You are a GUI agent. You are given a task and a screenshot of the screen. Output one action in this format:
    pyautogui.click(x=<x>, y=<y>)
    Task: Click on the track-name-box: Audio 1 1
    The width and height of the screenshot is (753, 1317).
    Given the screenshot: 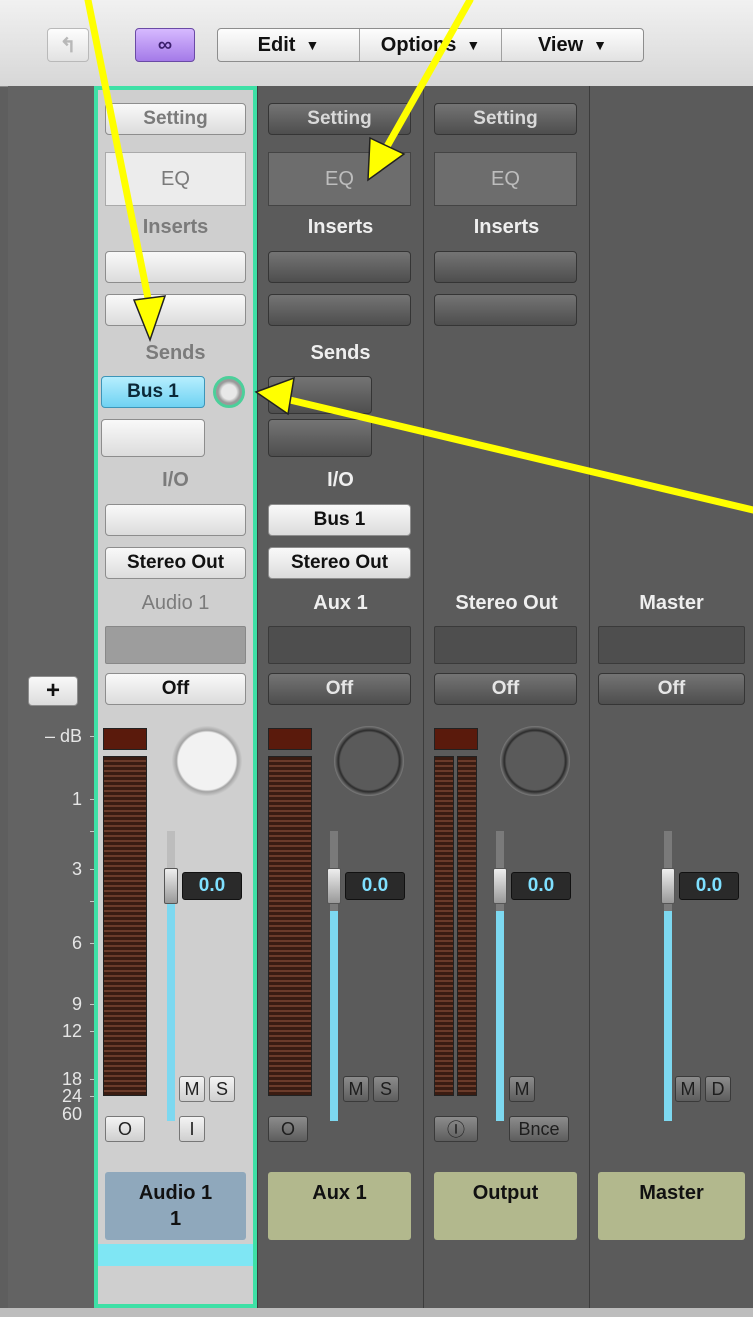 What is the action you would take?
    pyautogui.click(x=175, y=1206)
    